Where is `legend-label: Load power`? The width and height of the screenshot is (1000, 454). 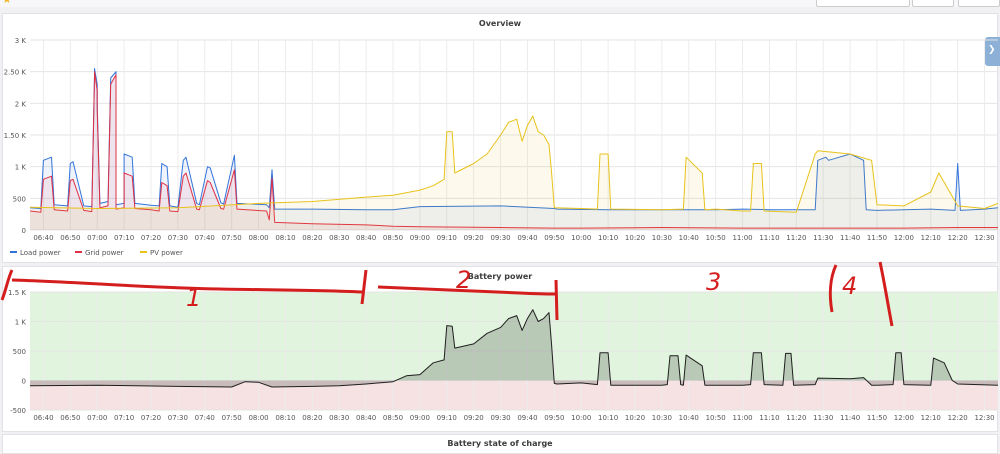 legend-label: Load power is located at coordinates (40, 253).